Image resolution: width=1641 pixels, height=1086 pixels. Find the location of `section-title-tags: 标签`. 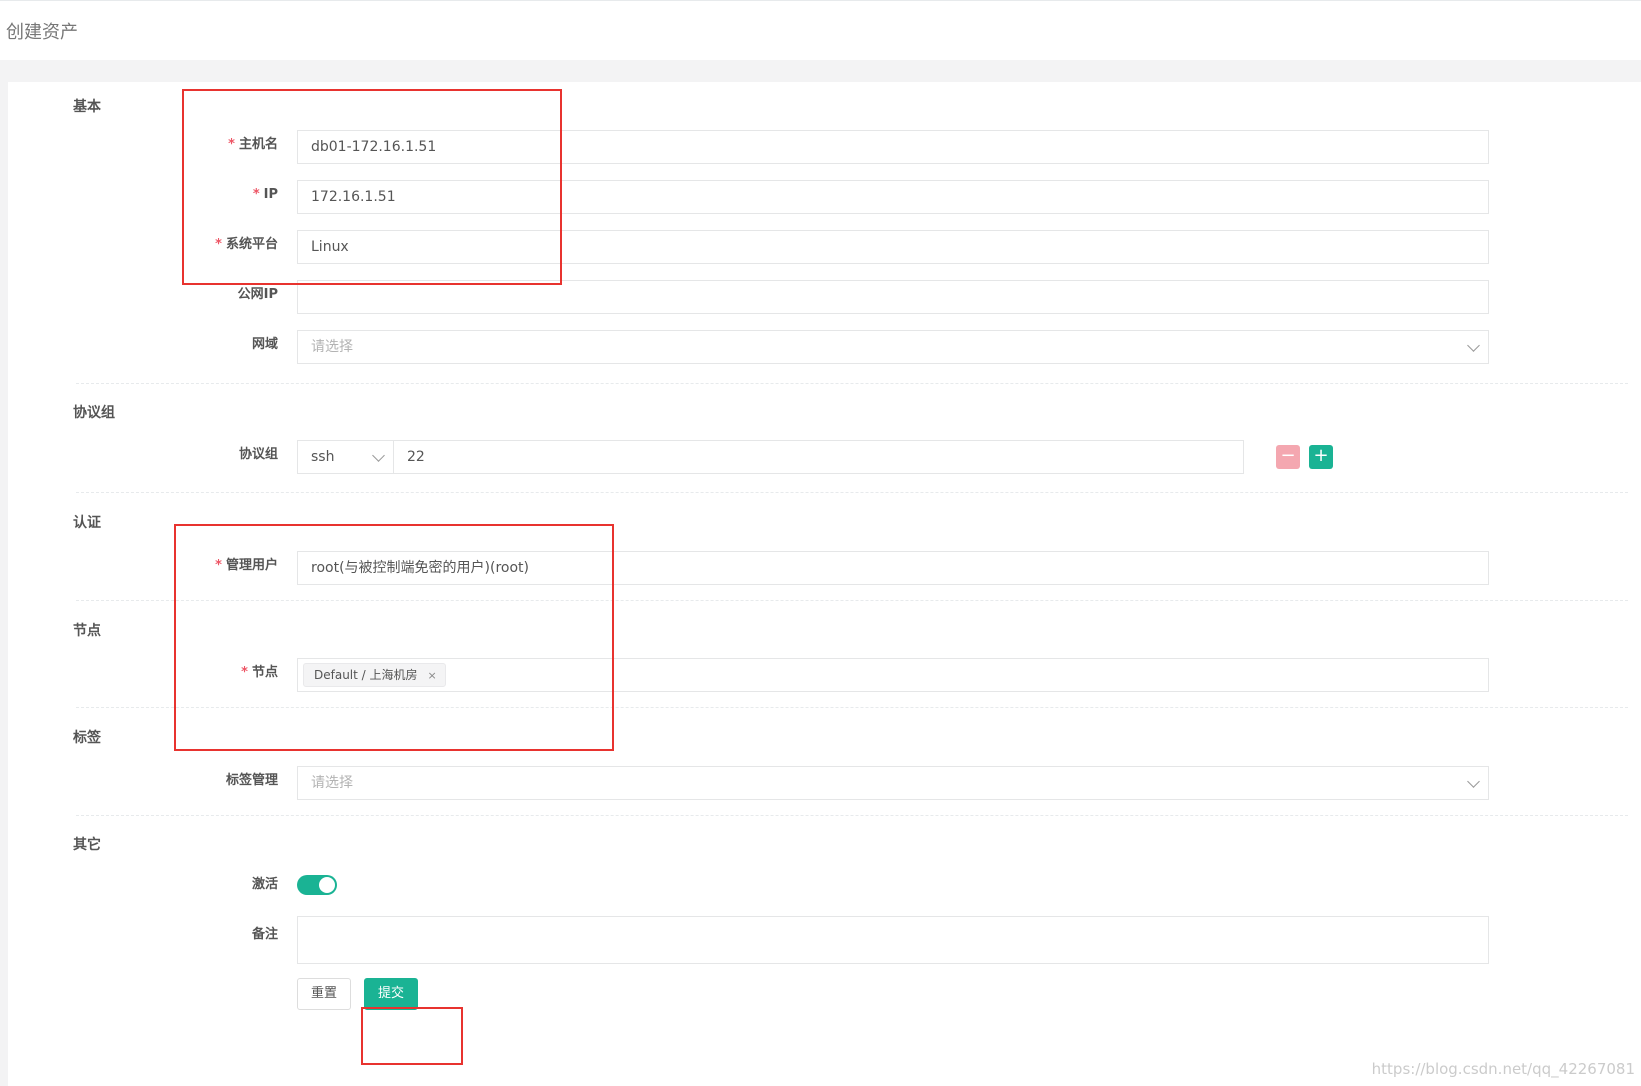

section-title-tags: 标签 is located at coordinates (87, 738).